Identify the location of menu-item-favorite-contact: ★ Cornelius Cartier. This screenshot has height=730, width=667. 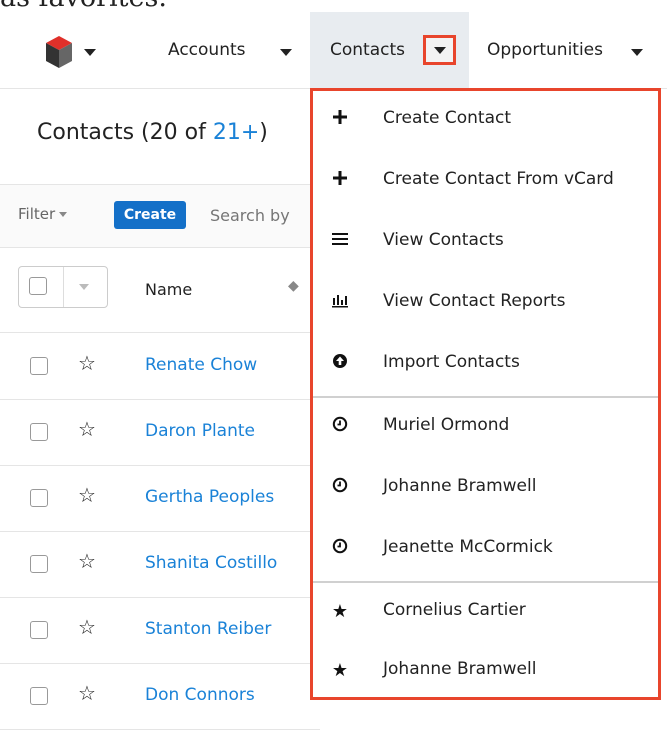
(485, 612).